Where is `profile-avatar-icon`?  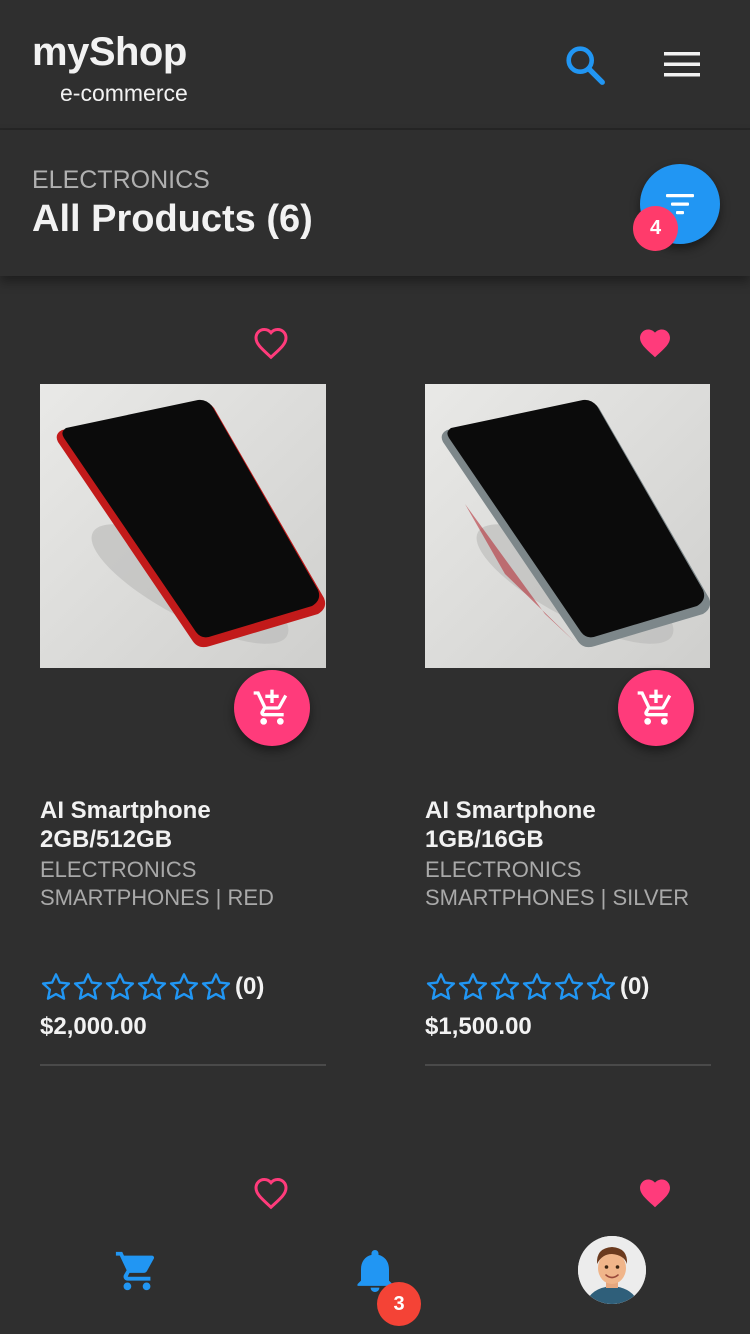 profile-avatar-icon is located at coordinates (612, 1270).